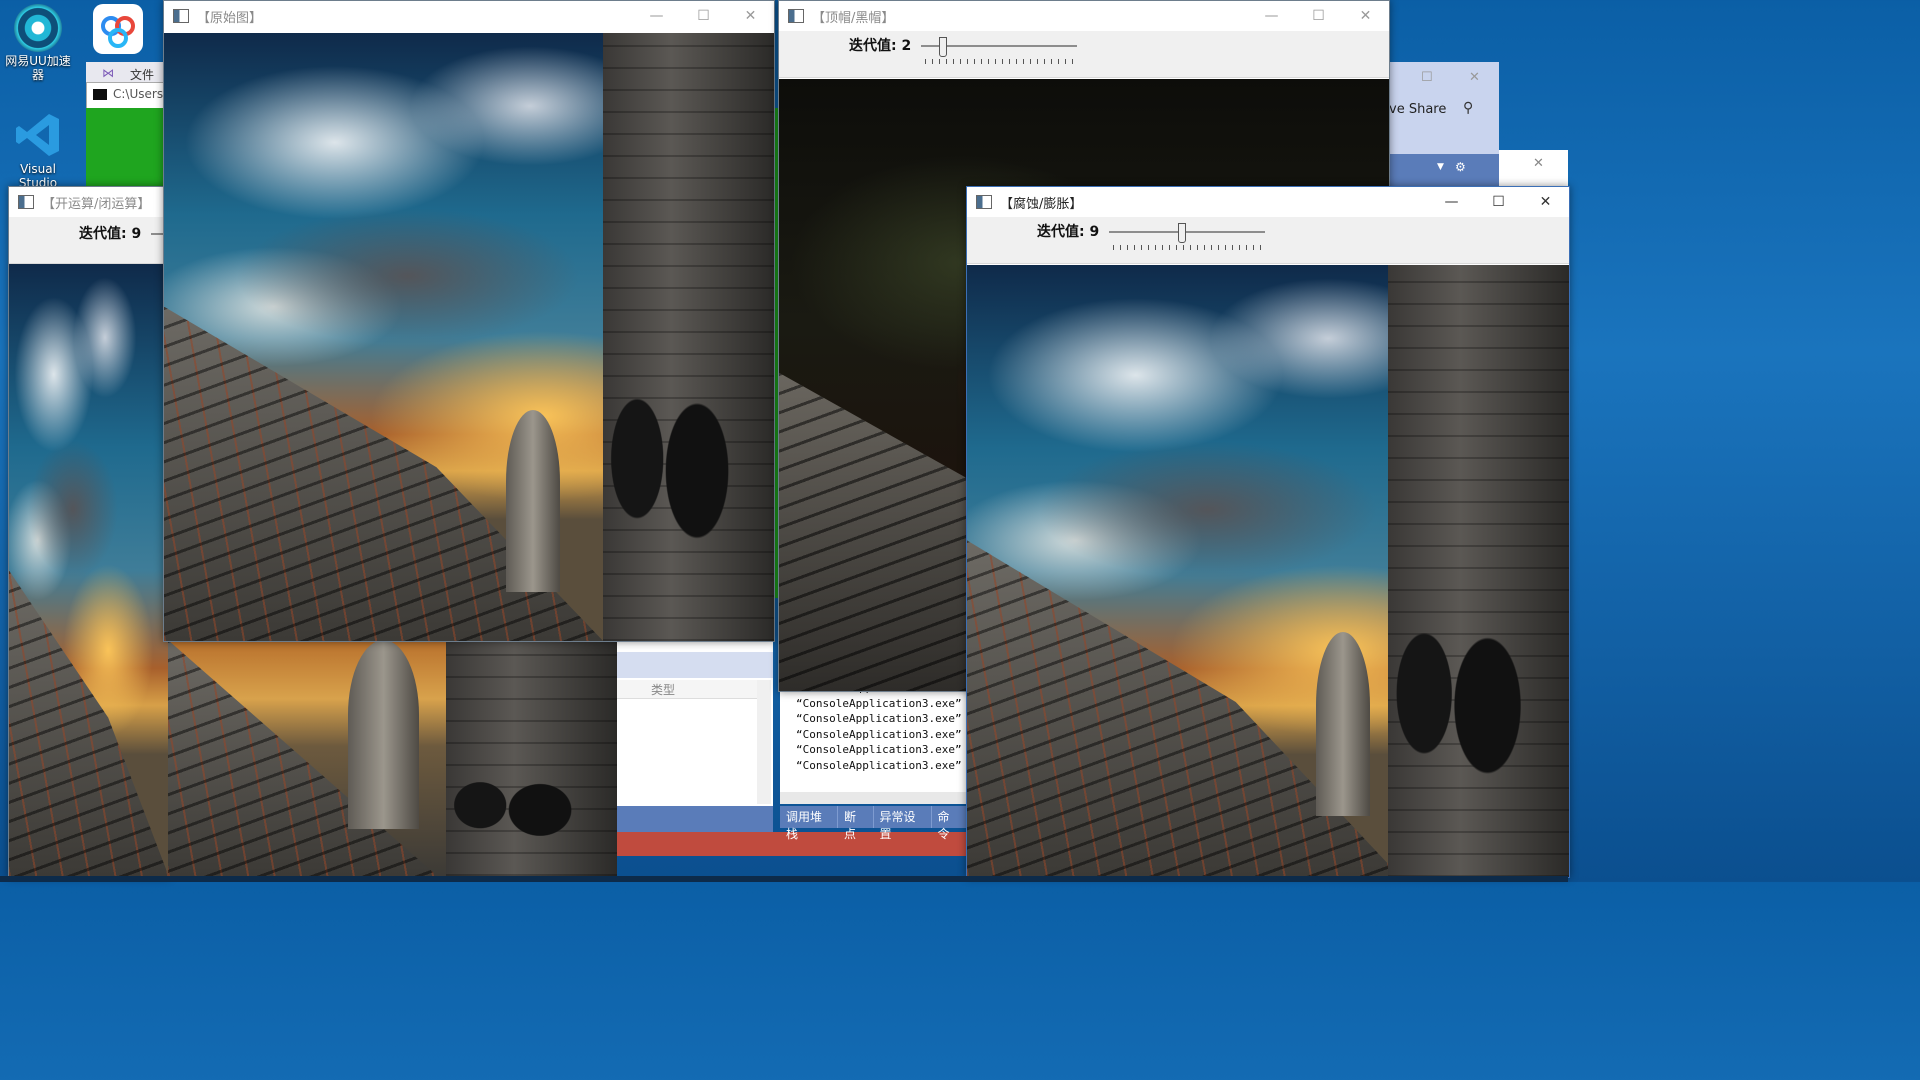 The height and width of the screenshot is (1080, 1920). I want to click on titlebar: 【腐蚀/膨胀】 — ☐ ✕, so click(1268, 202).